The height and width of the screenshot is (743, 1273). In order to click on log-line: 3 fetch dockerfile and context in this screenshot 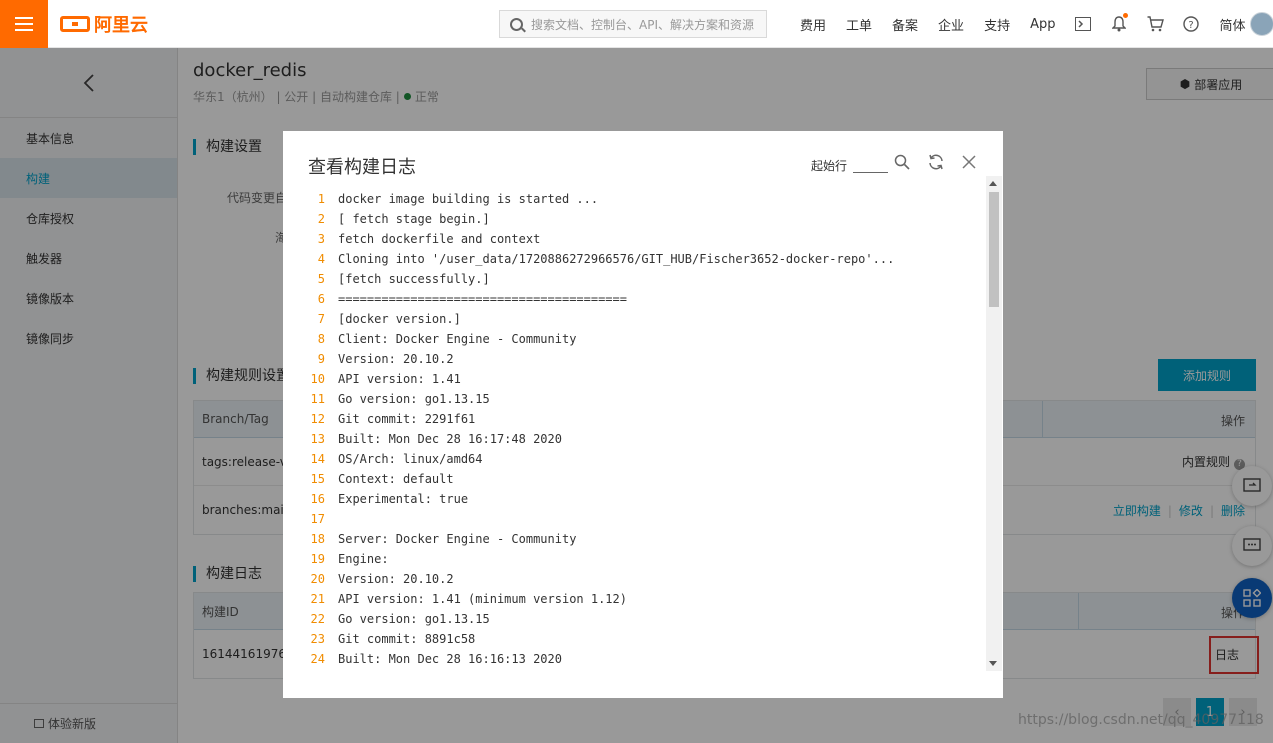, I will do `click(645, 239)`.